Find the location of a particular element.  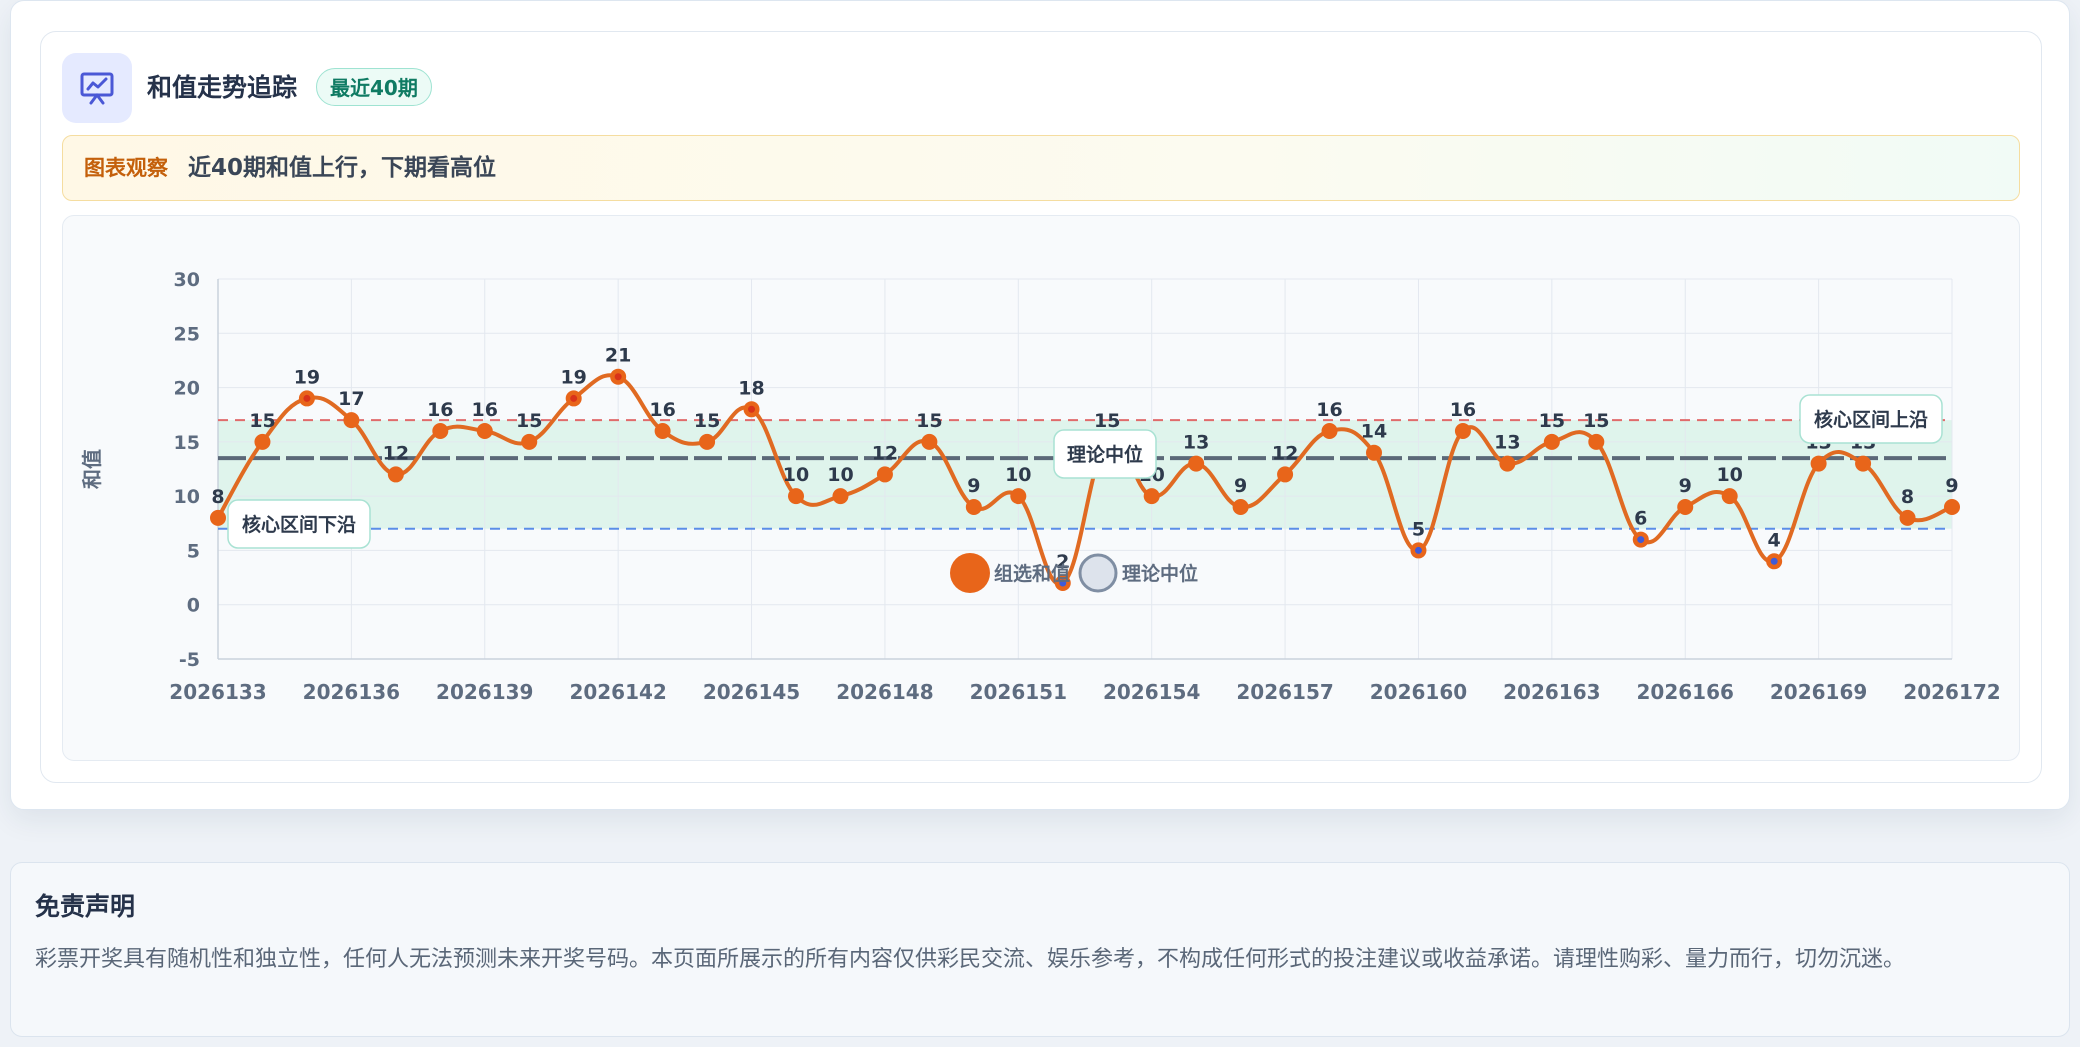

x-tick-label: 2026160 is located at coordinates (1418, 692).